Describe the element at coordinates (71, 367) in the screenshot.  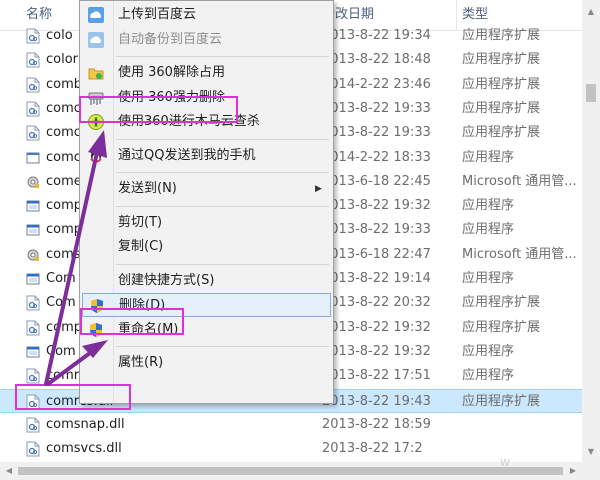
I see `arrow-line-short` at that location.